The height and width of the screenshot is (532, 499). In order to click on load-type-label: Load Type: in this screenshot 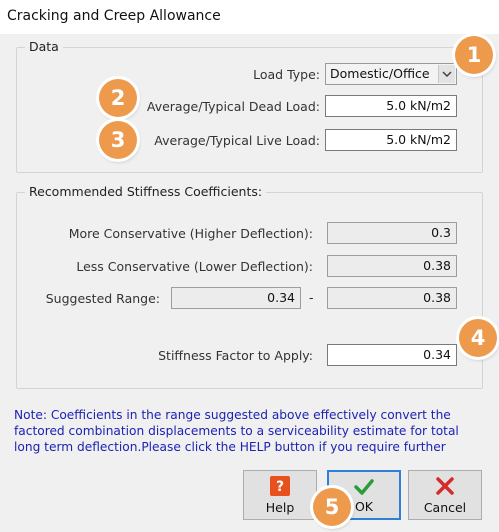, I will do `click(286, 74)`.